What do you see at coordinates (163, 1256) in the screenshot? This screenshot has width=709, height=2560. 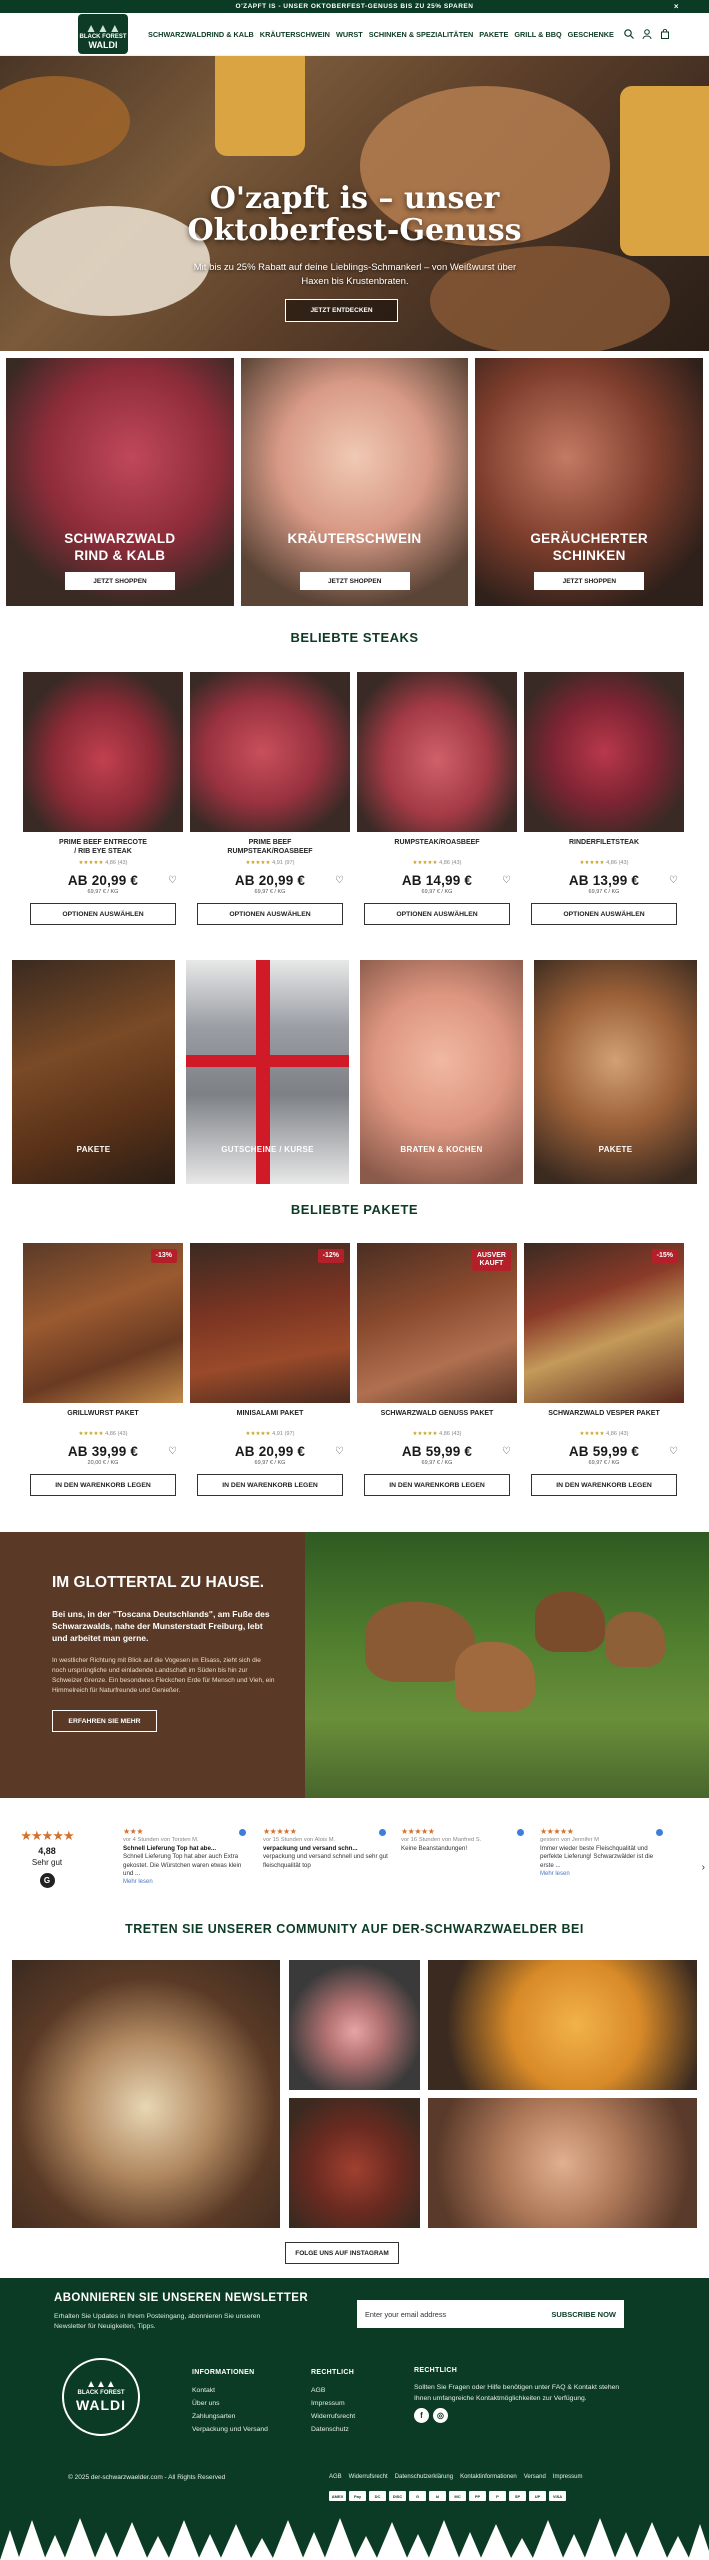 I see `discount-badge: -13%` at bounding box center [163, 1256].